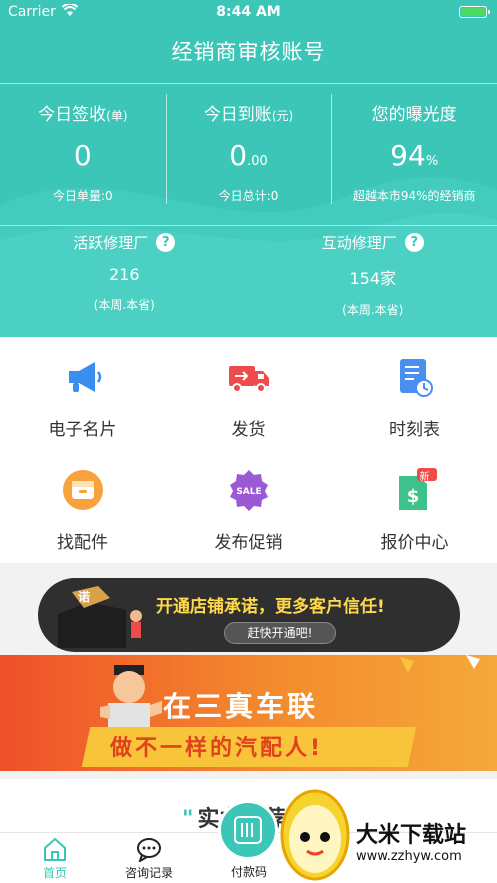  Describe the element at coordinates (83, 377) in the screenshot. I see `megaphone-icon` at that location.